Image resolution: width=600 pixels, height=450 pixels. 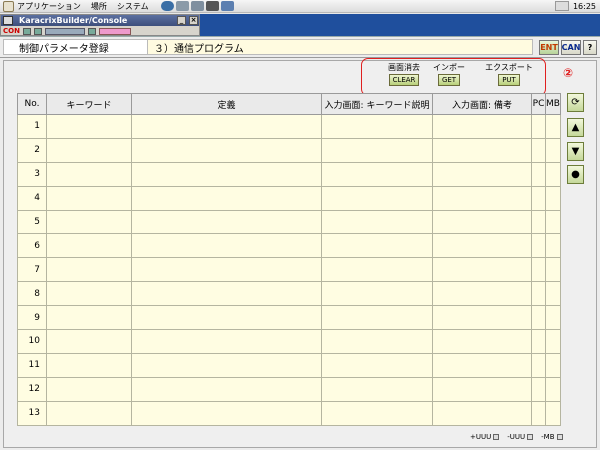 I want to click on table-row: 10, so click(x=289, y=341).